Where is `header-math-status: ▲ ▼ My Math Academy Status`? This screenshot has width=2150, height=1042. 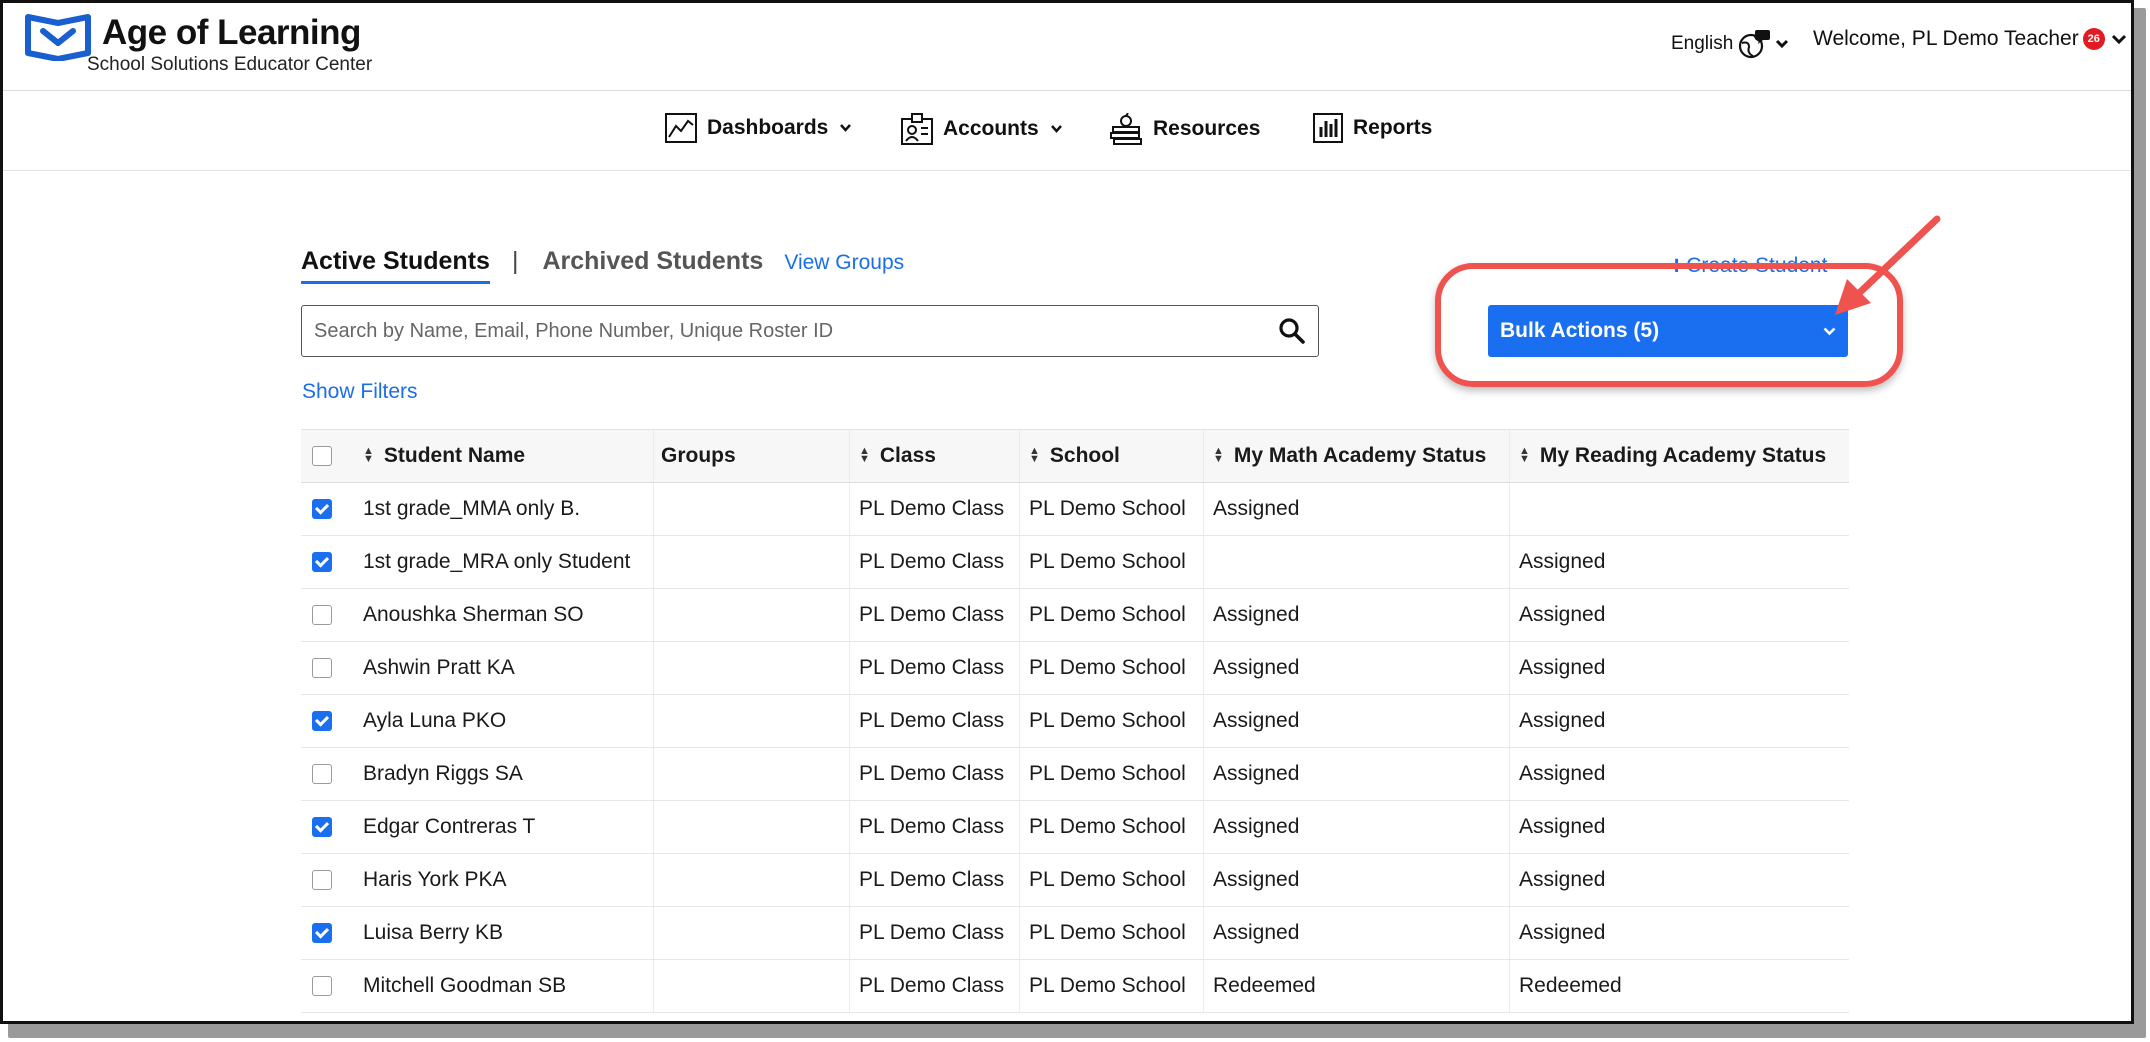 header-math-status: ▲ ▼ My Math Academy Status is located at coordinates (1349, 456).